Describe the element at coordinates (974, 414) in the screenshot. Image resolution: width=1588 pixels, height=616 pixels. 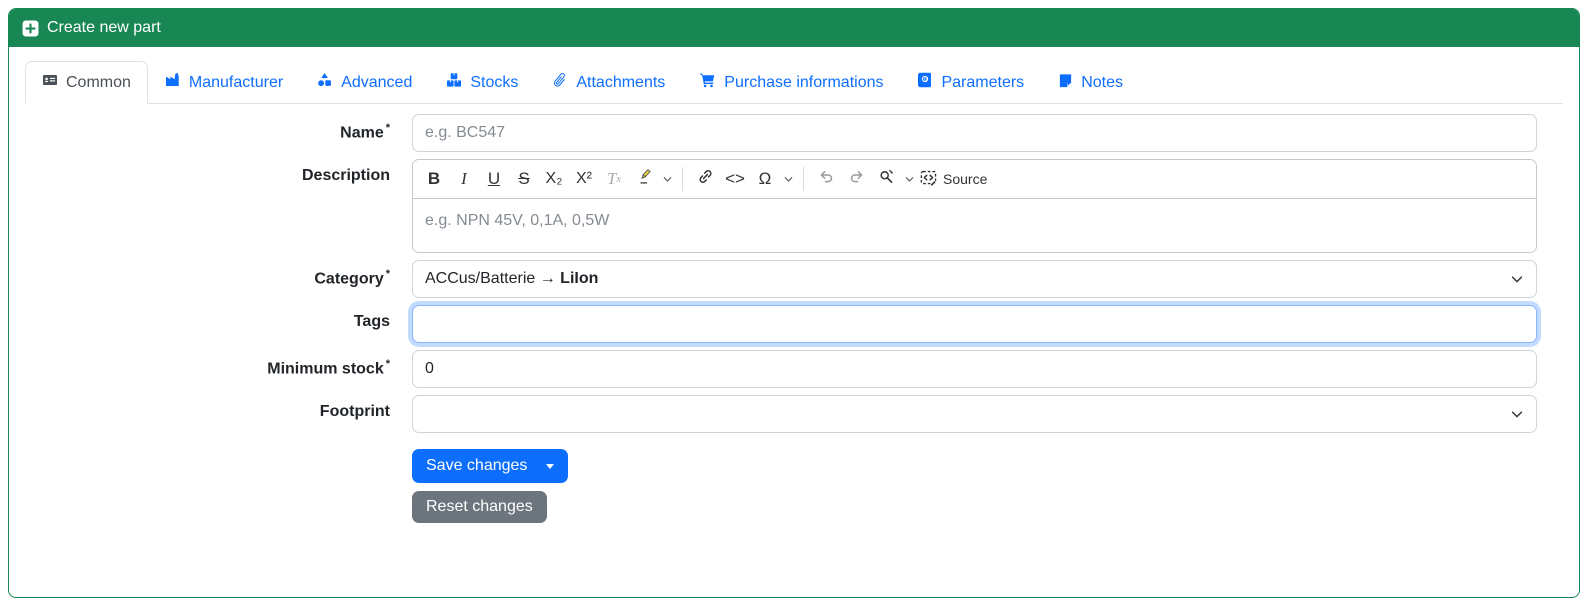
I see `footprint-select` at that location.